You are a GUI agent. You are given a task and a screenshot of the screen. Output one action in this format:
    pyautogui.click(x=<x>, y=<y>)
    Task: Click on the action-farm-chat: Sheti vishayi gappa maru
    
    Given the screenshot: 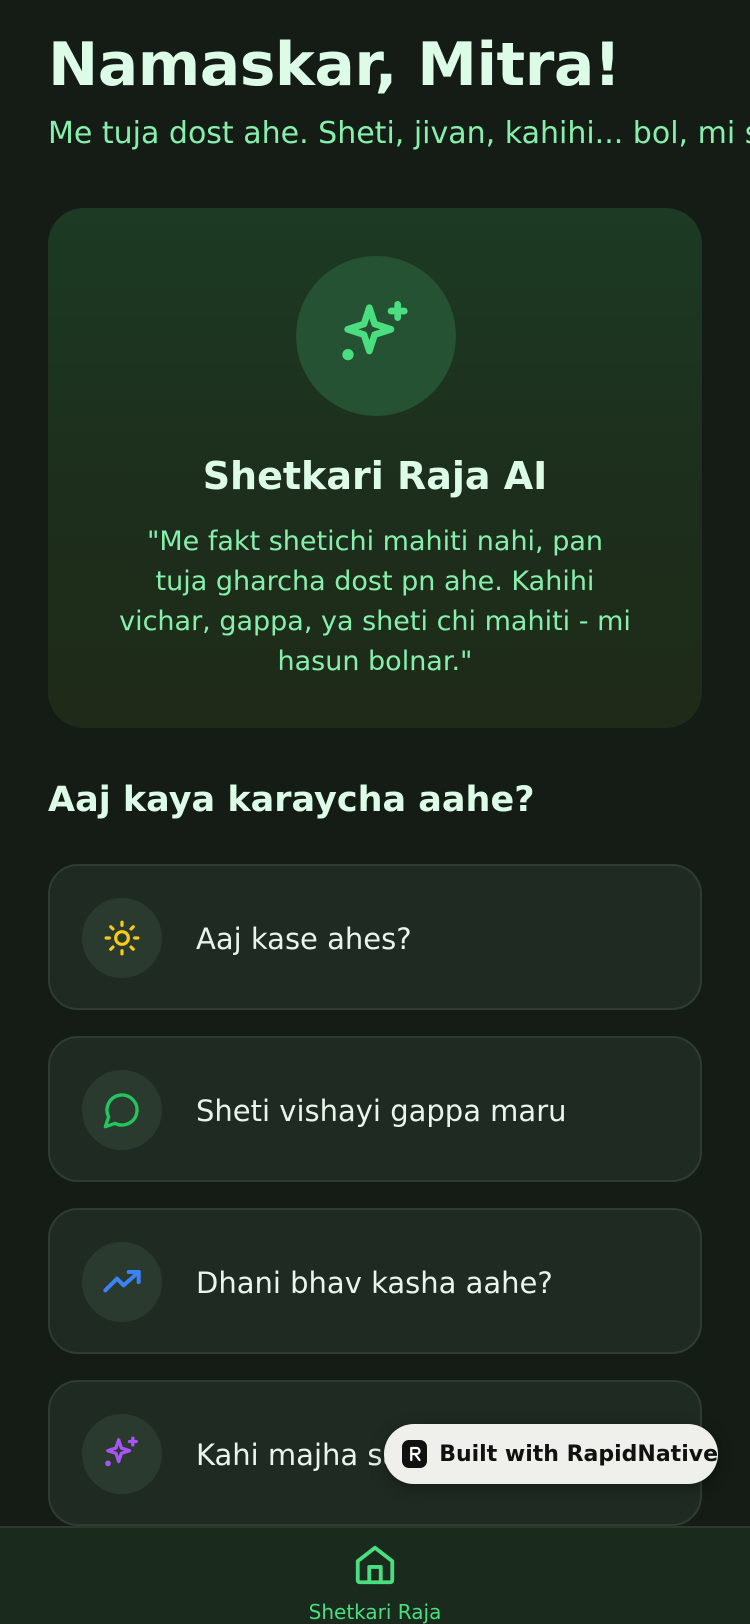 What is the action you would take?
    pyautogui.click(x=375, y=1109)
    